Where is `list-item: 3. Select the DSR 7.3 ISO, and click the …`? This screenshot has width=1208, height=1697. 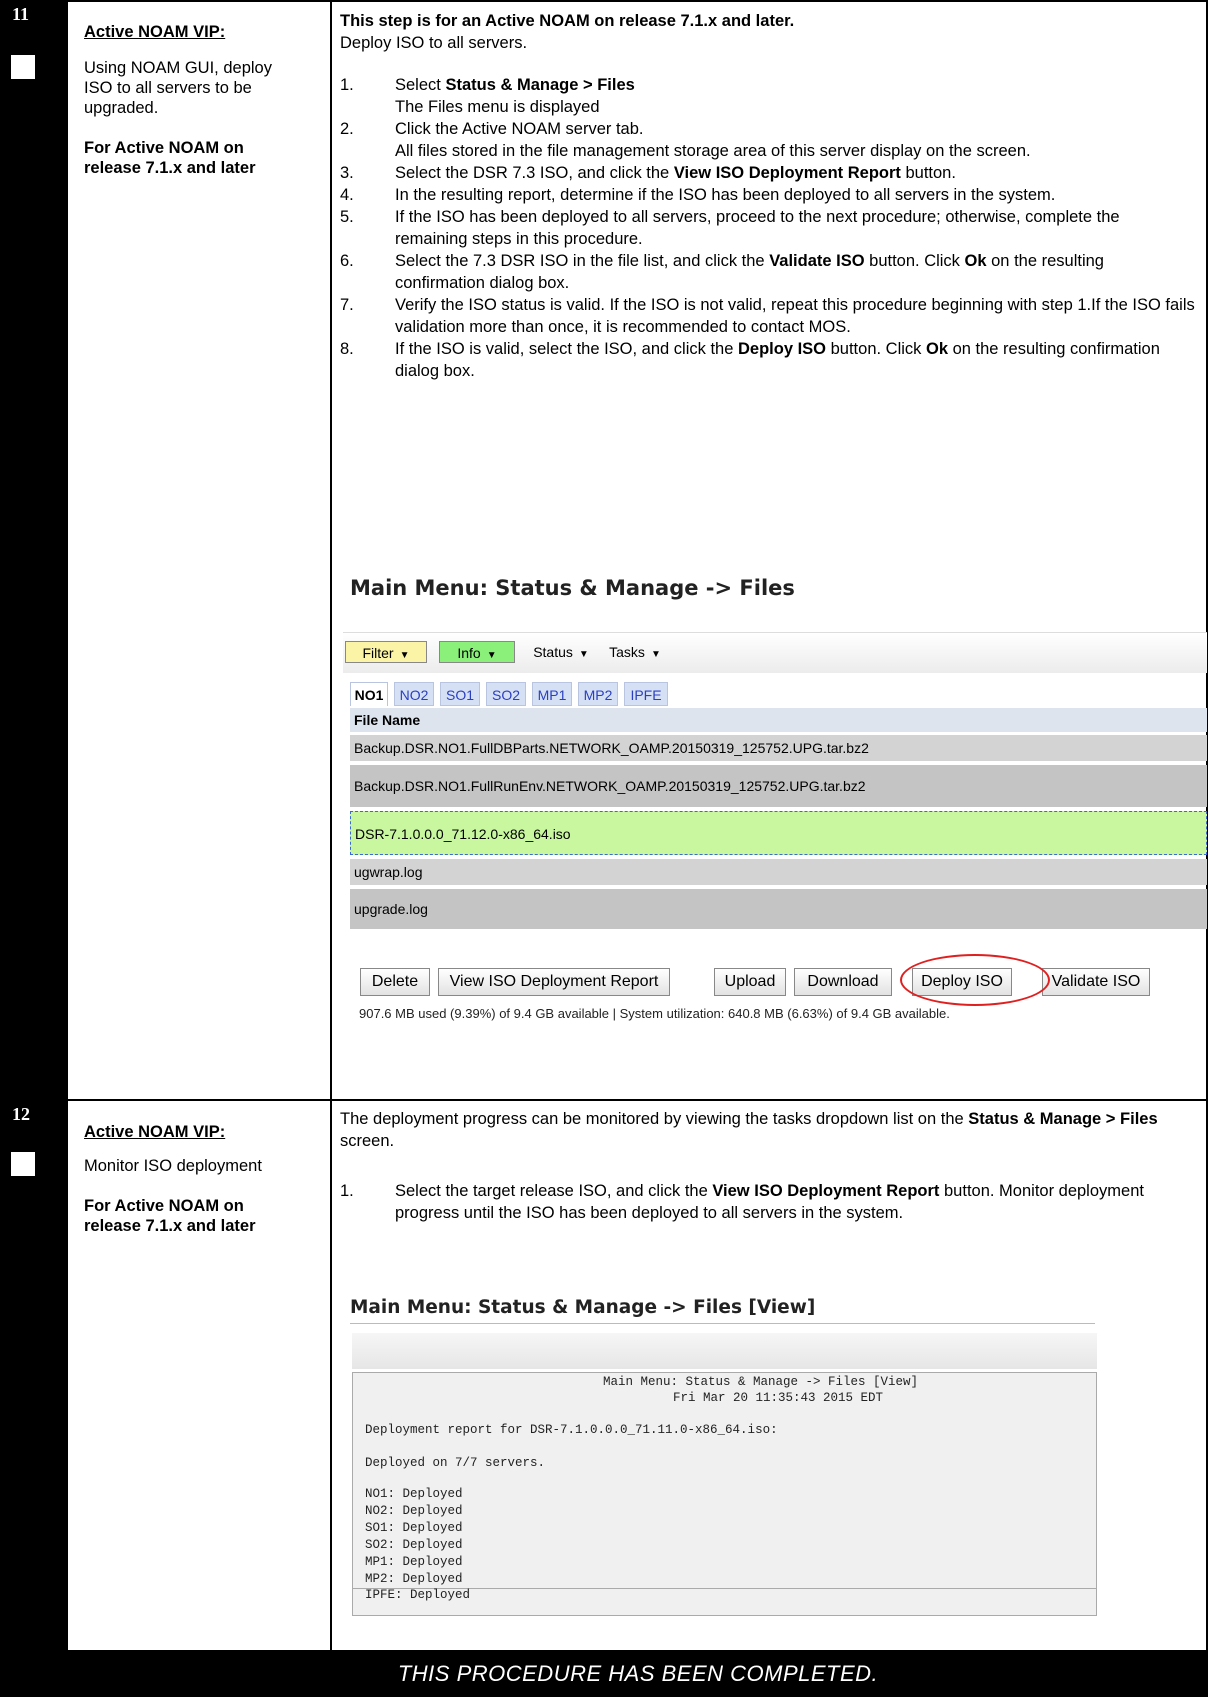 list-item: 3. Select the DSR 7.3 ISO, and click the … is located at coordinates (648, 173).